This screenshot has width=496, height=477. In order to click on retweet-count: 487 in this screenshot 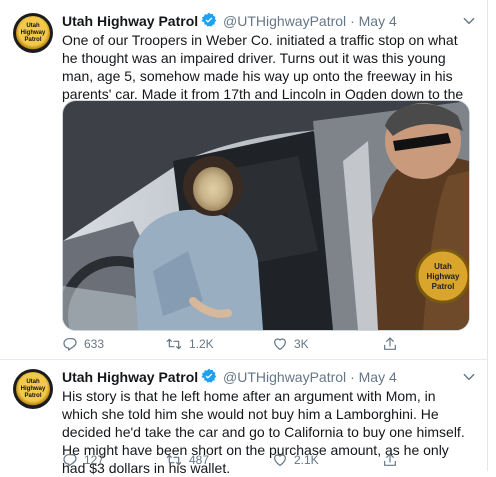, I will do `click(199, 460)`.